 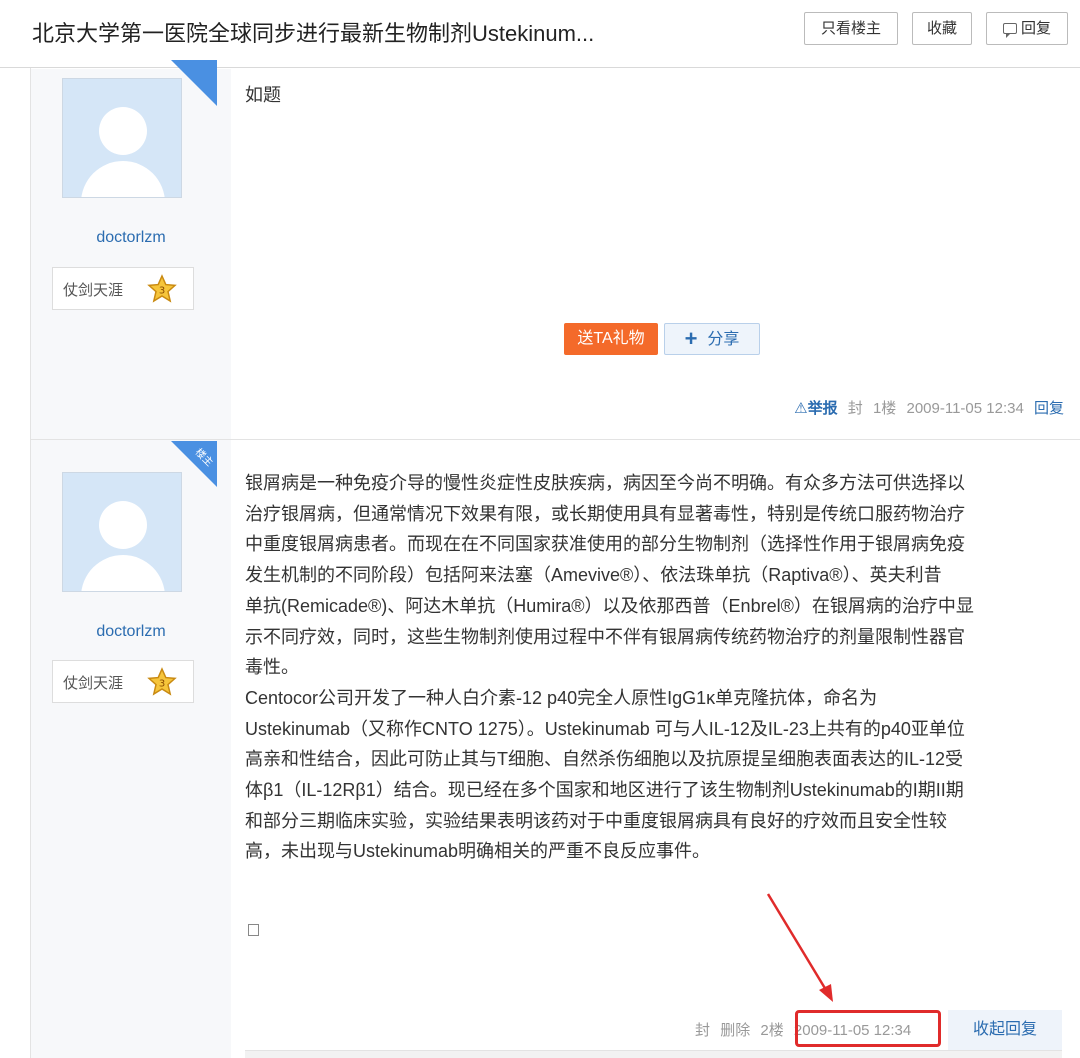 What do you see at coordinates (478, 851) in the screenshot?
I see `post2-line: 高，未出现与Ustekinumab明确相关的严重不良反应事件。` at bounding box center [478, 851].